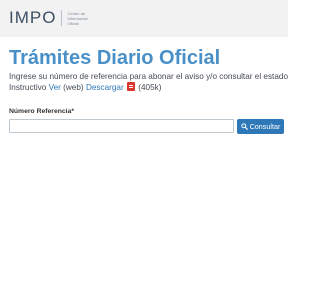 This screenshot has width=320, height=288. I want to click on logo-subtitle-line: Oficial, so click(73, 23).